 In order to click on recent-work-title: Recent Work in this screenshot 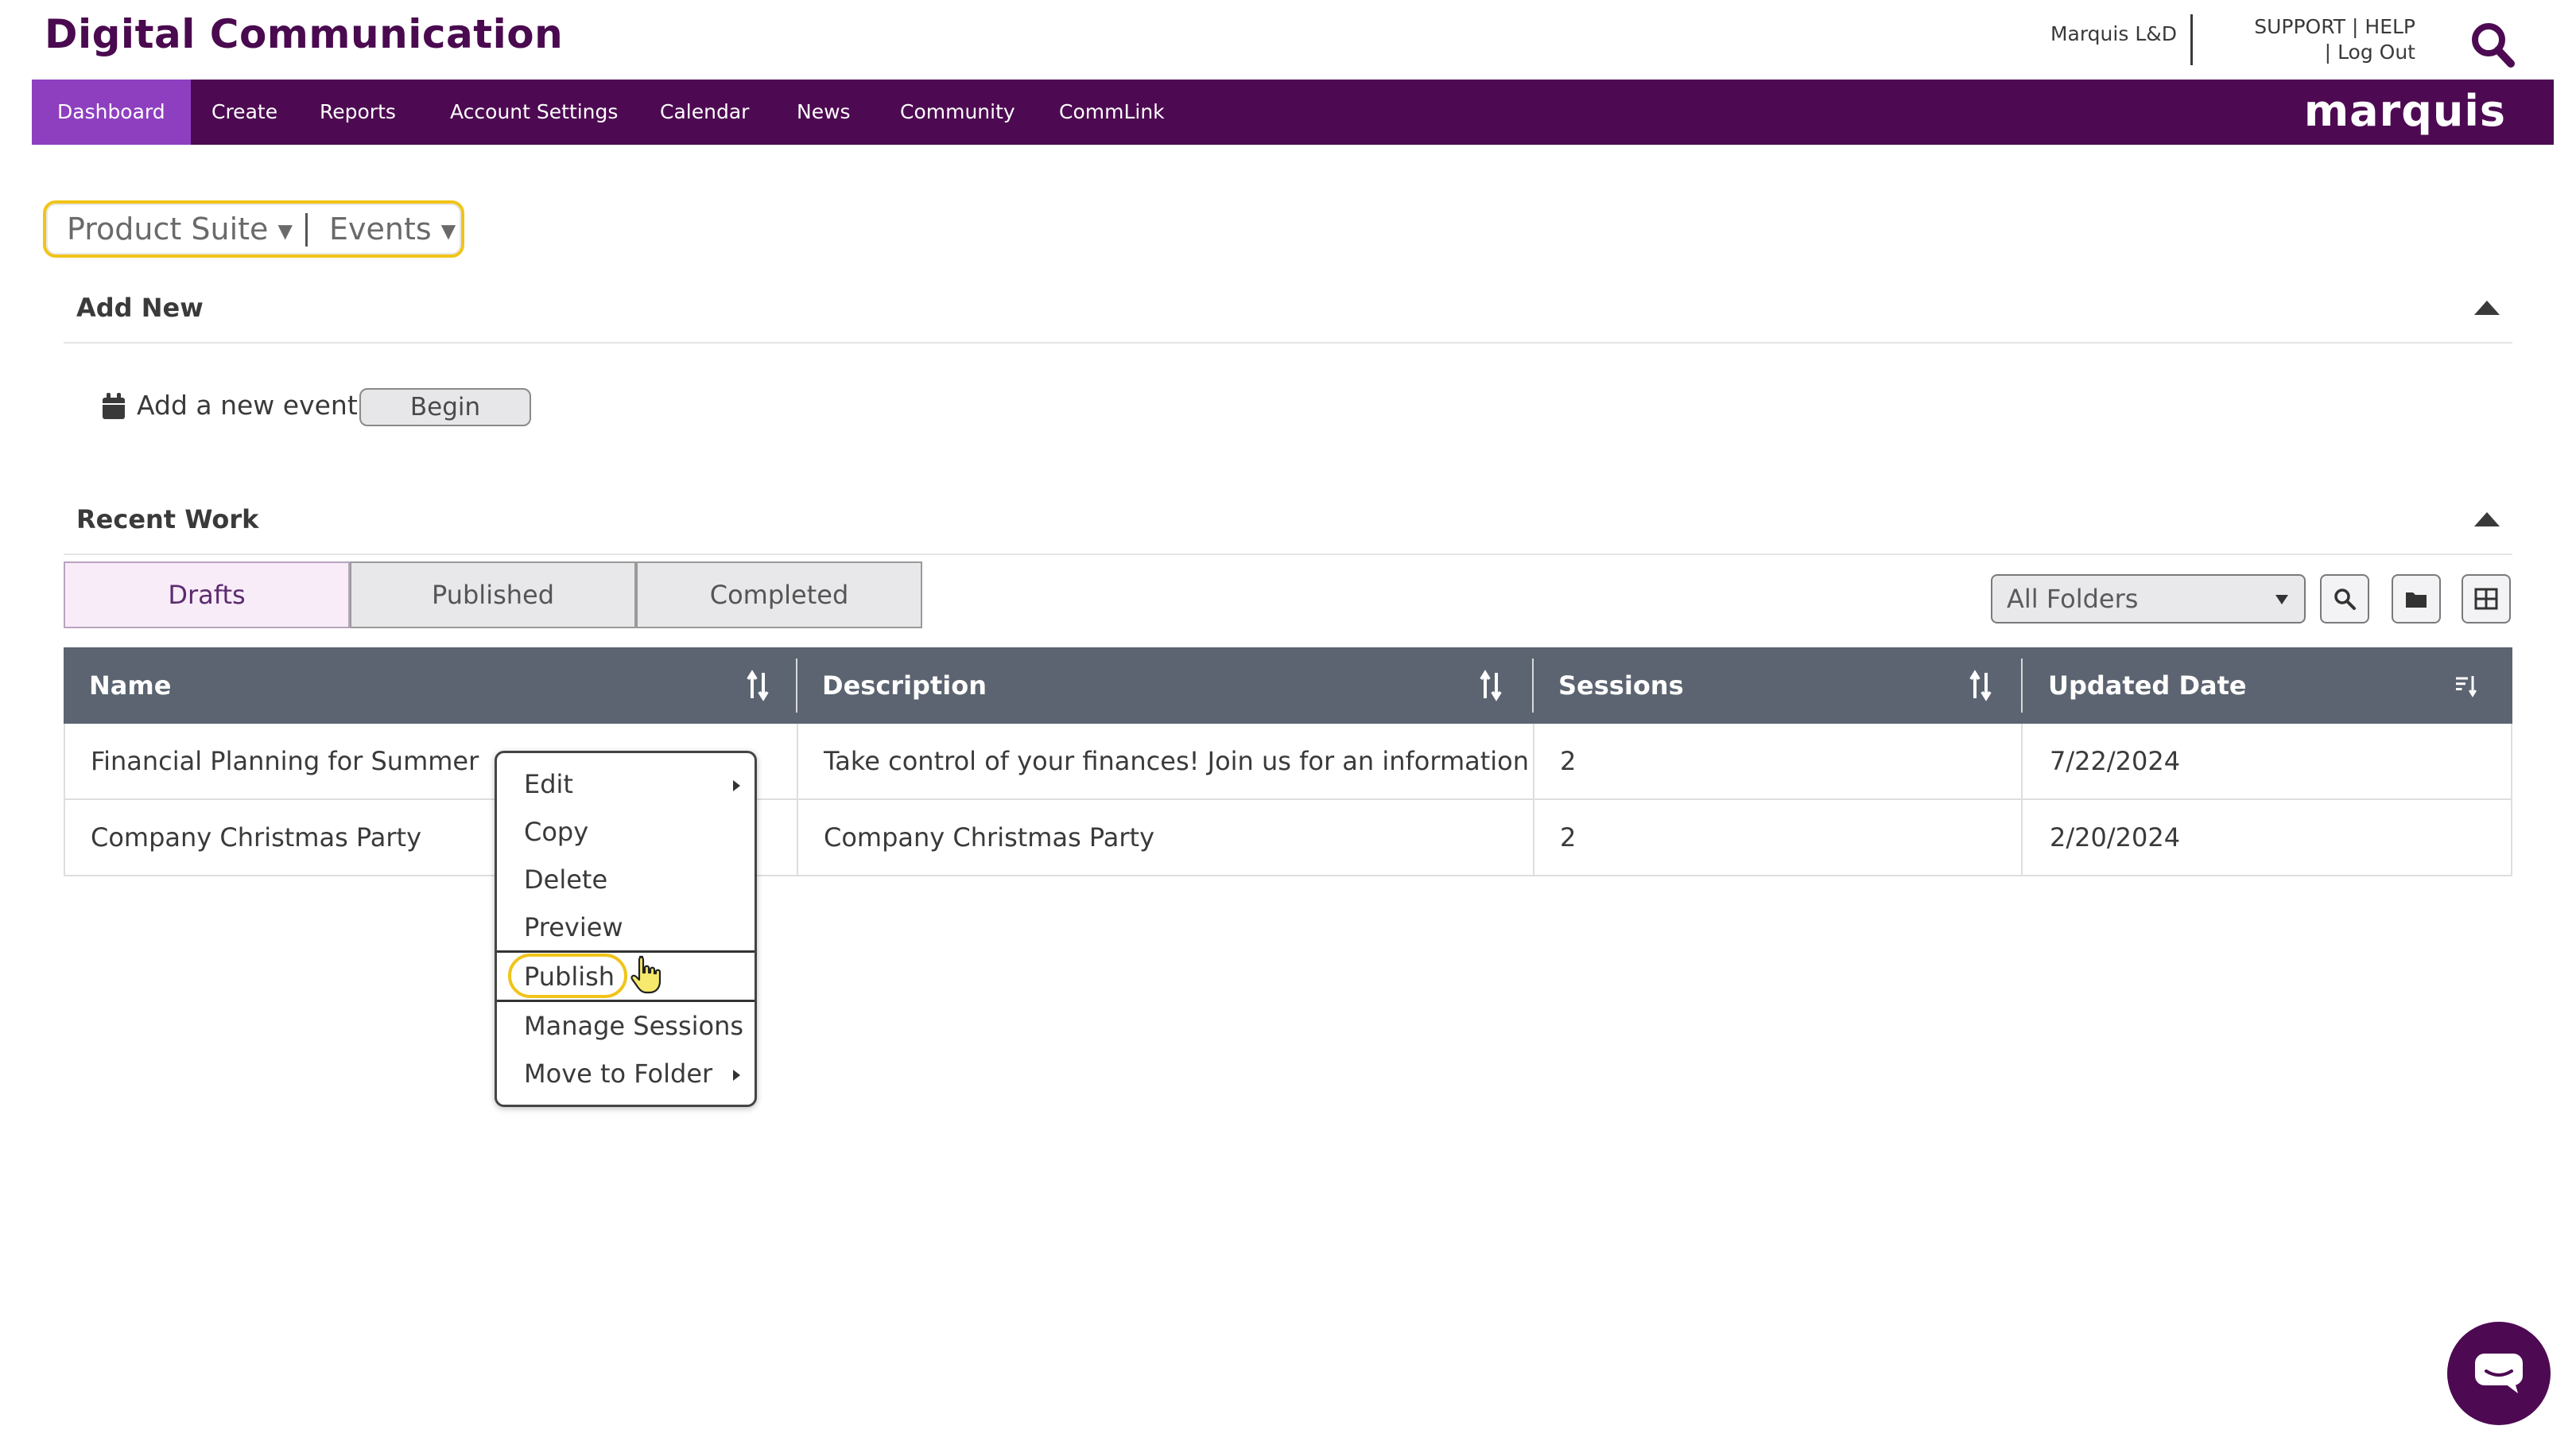, I will do `click(167, 519)`.